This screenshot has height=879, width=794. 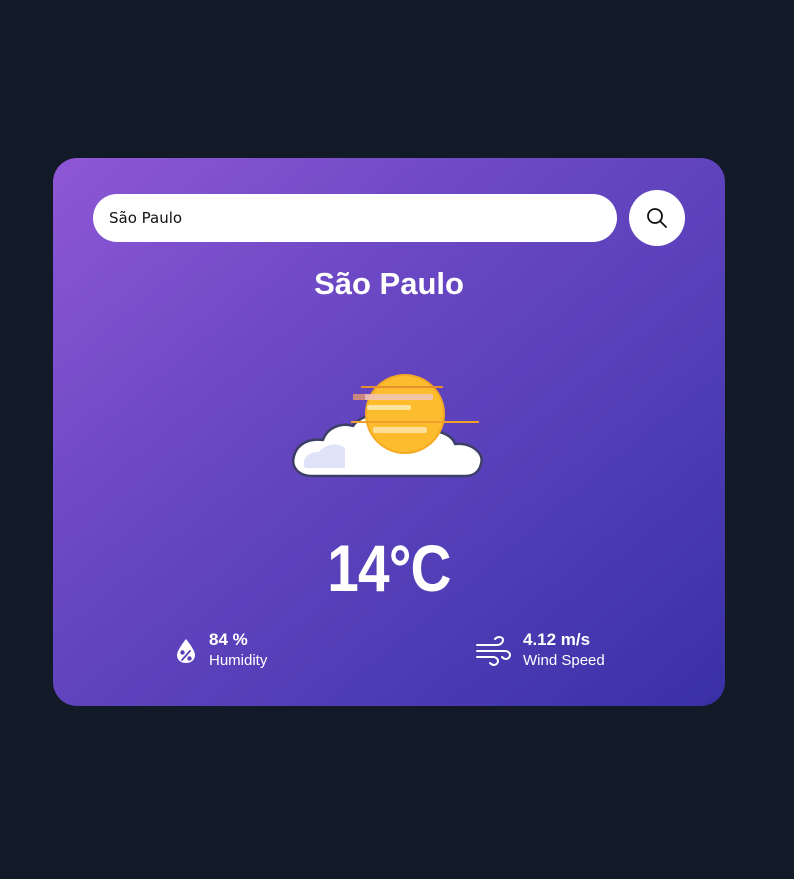 What do you see at coordinates (221, 651) in the screenshot?
I see `humidity-detail: 84 % Humidity` at bounding box center [221, 651].